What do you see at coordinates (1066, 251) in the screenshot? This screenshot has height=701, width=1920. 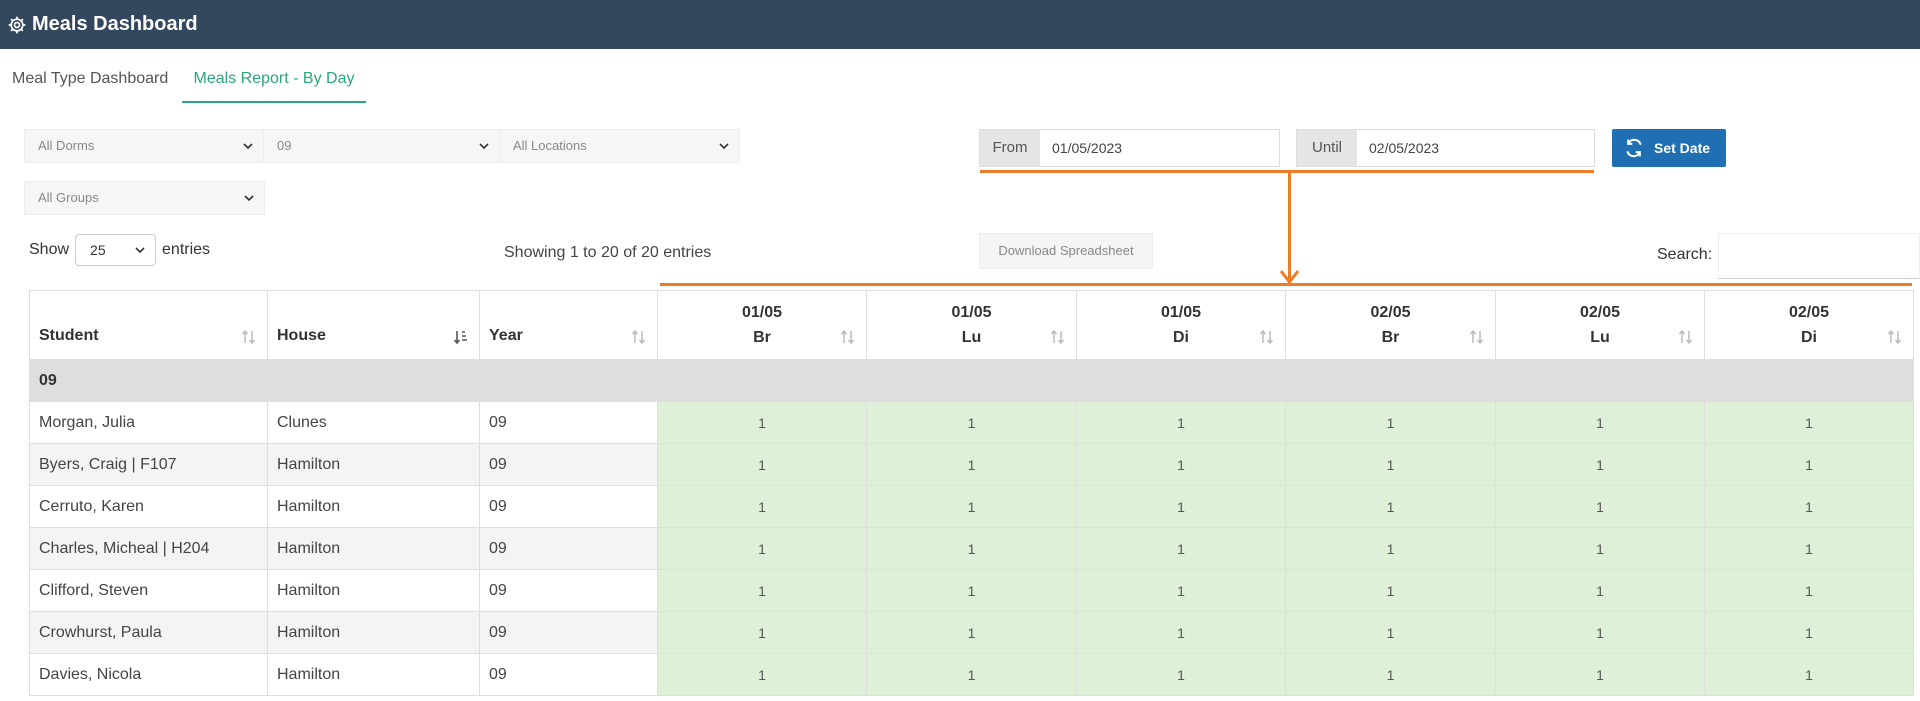 I see `download-spreadsheet-button: Download Spreadsheet` at bounding box center [1066, 251].